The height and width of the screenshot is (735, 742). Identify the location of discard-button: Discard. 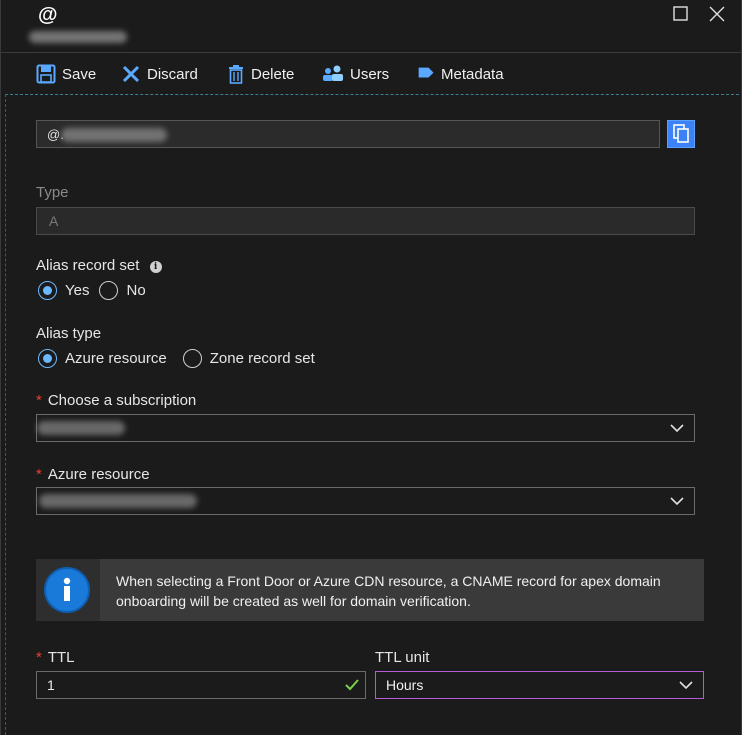
(159, 74).